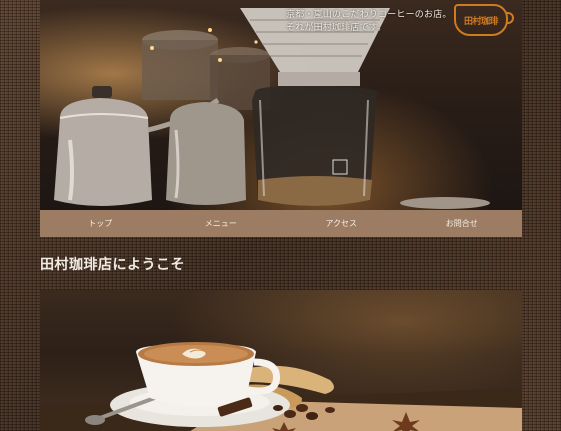  I want to click on nav-item-contact: お問合せ, so click(462, 223).